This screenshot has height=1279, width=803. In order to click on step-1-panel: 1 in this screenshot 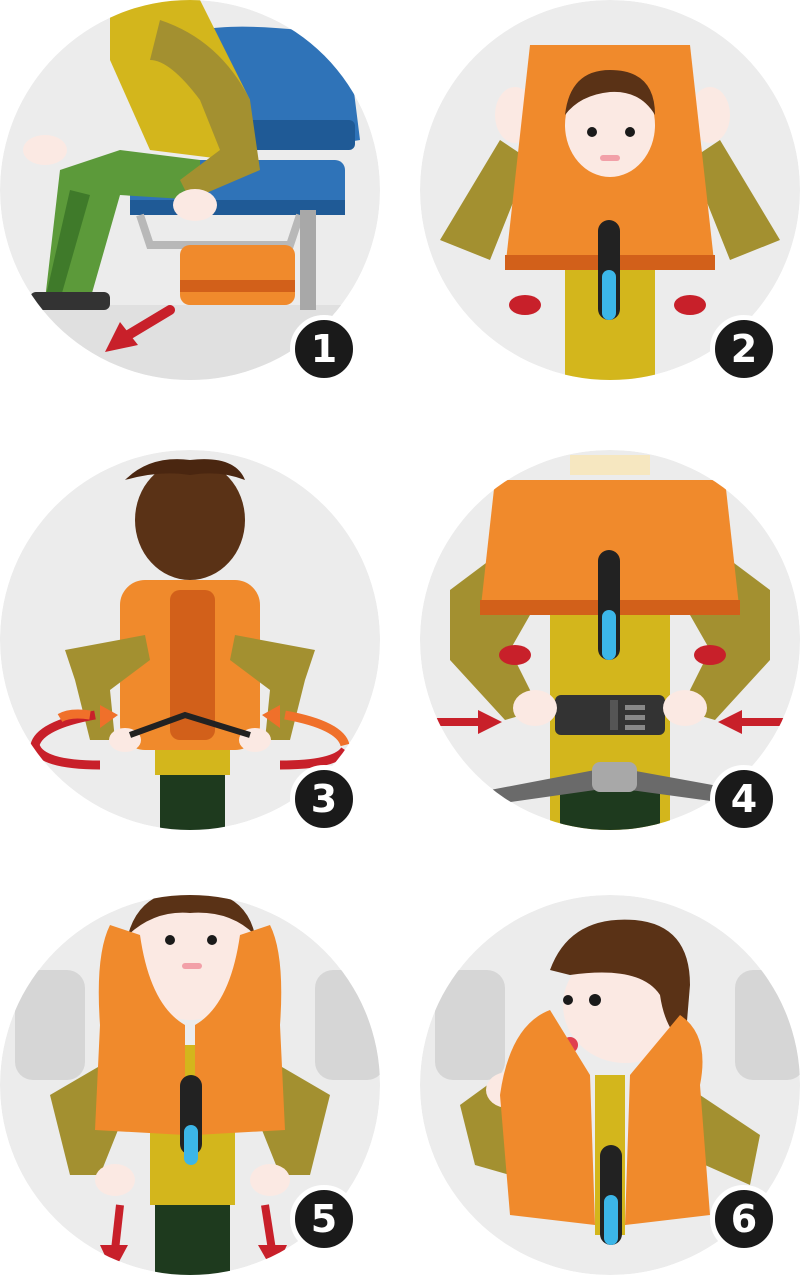, I will do `click(190, 191)`.